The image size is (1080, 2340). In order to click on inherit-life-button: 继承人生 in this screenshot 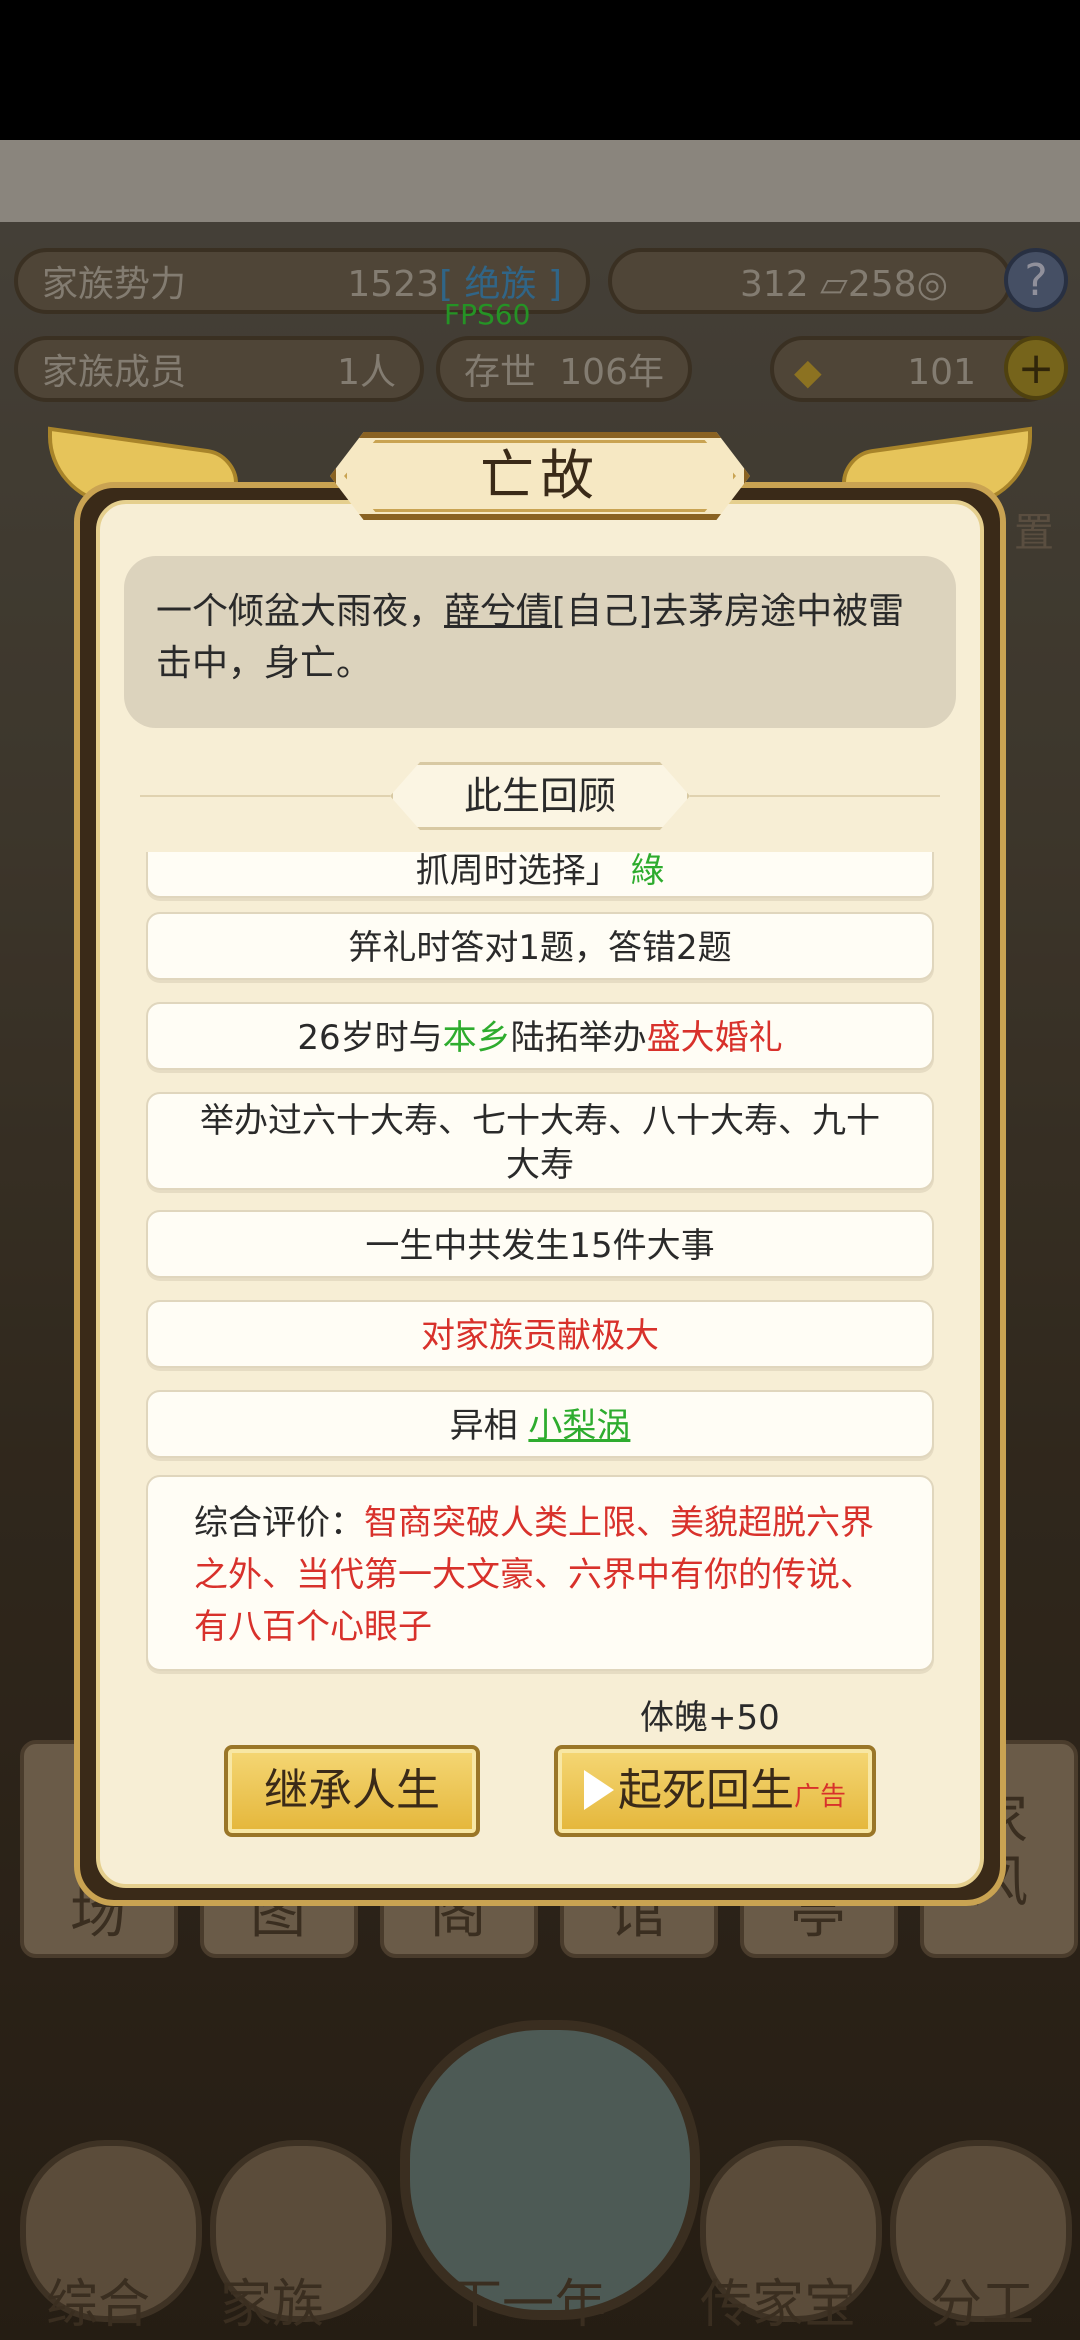, I will do `click(352, 1791)`.